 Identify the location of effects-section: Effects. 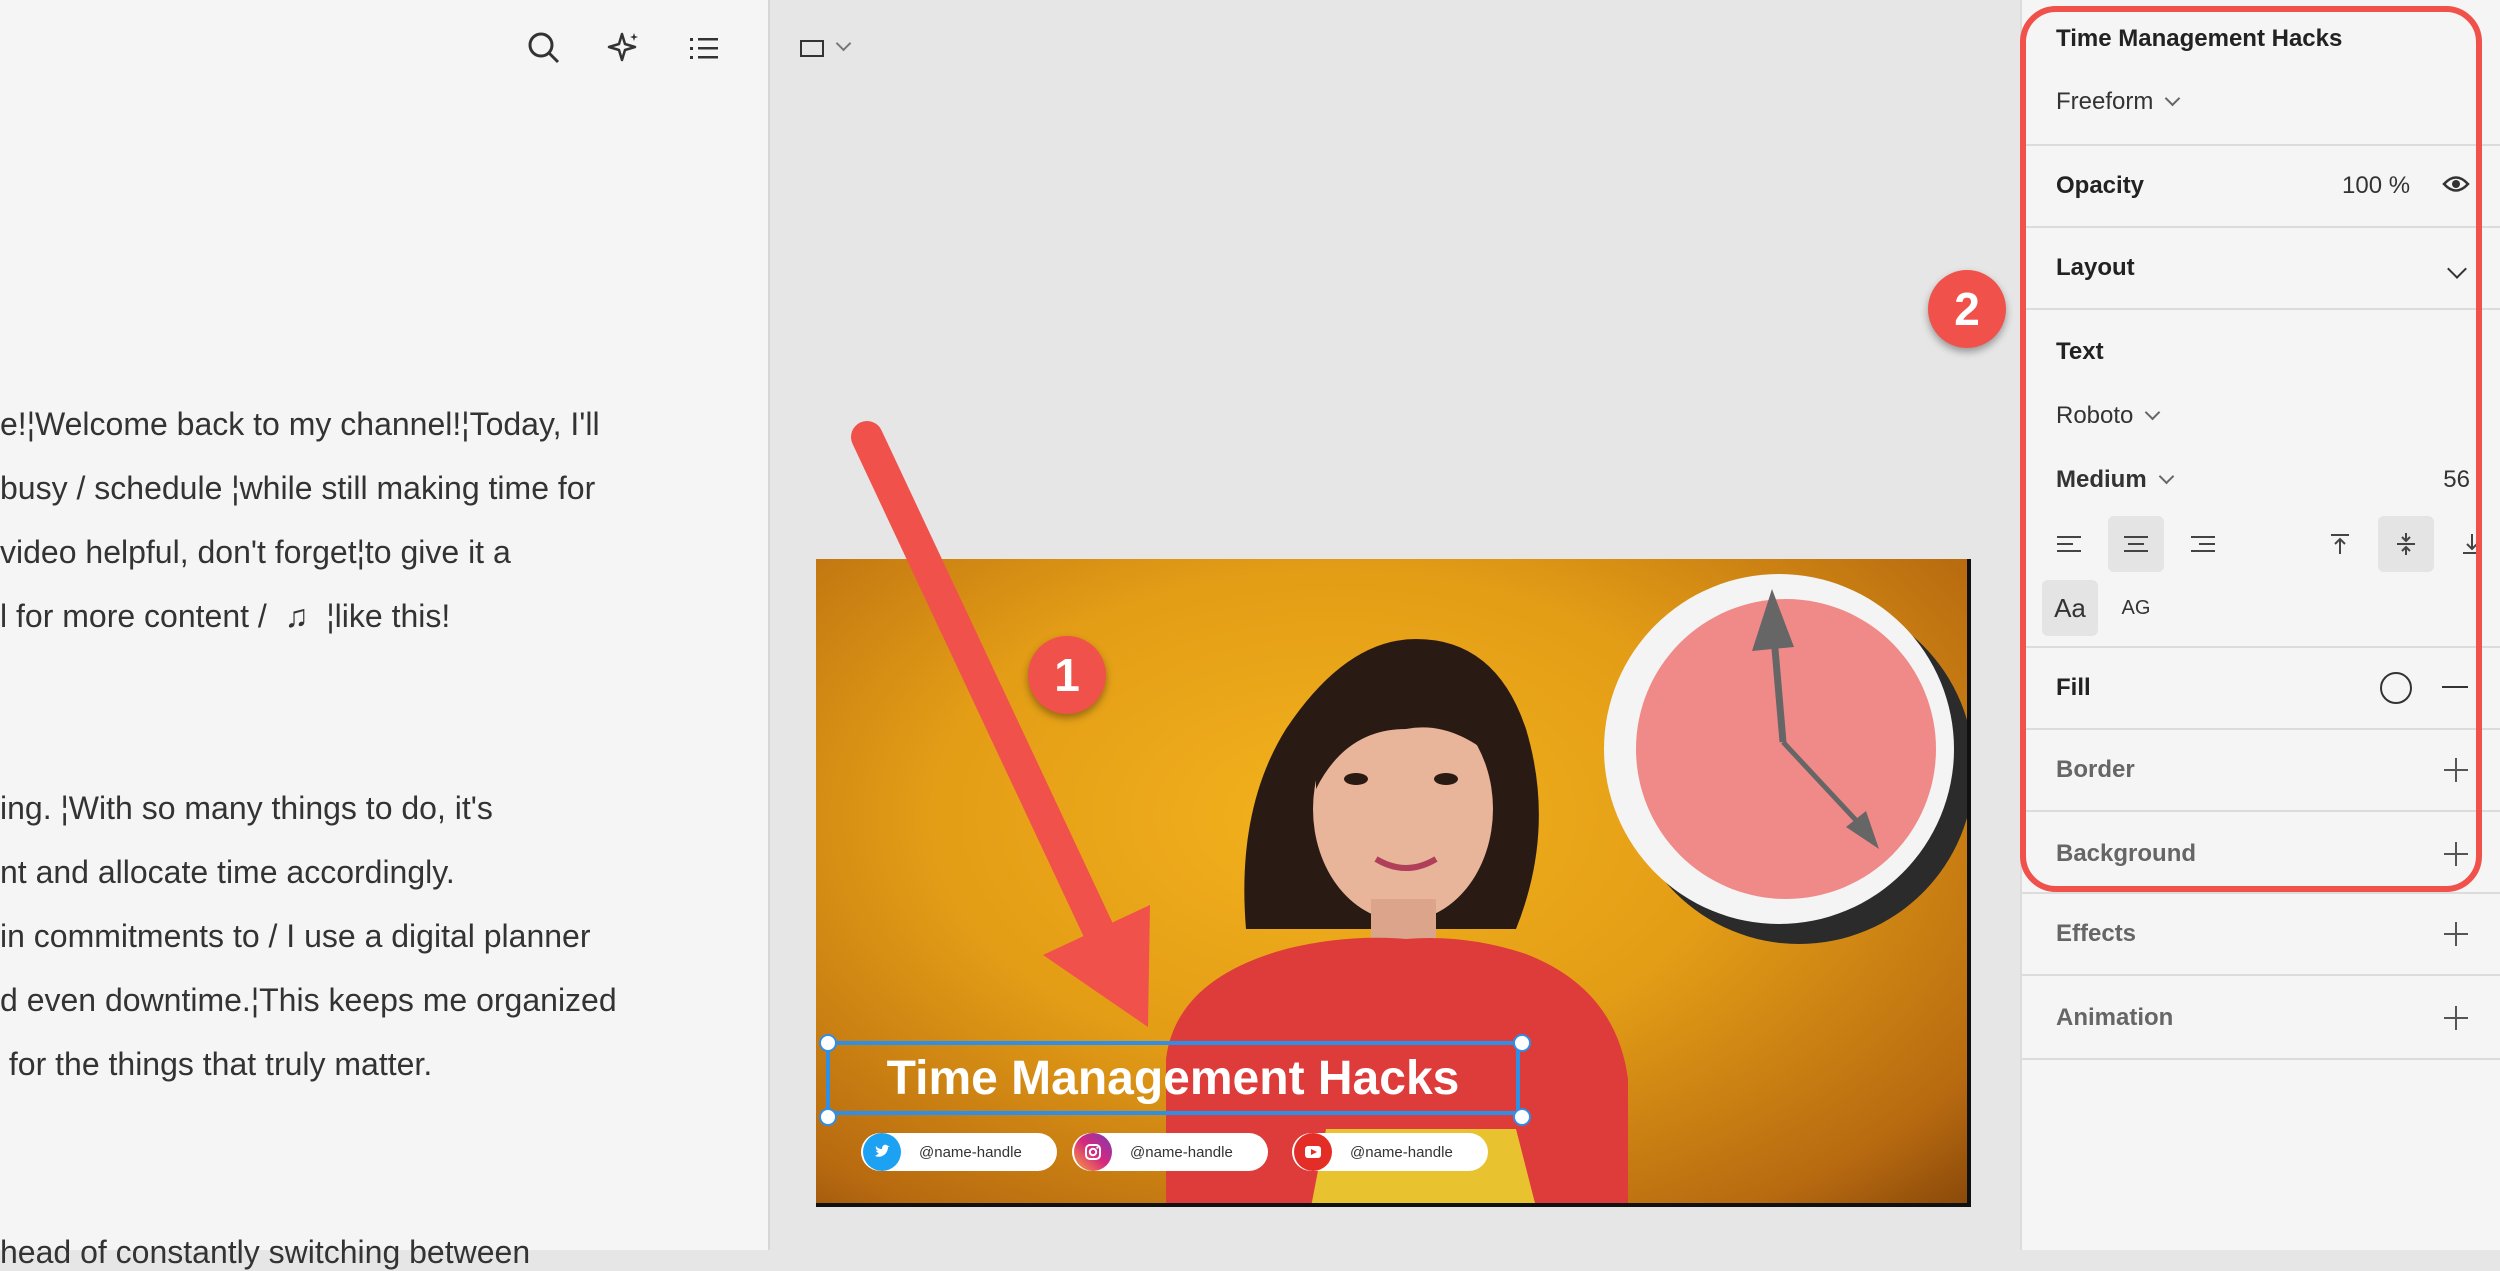
(2261, 933).